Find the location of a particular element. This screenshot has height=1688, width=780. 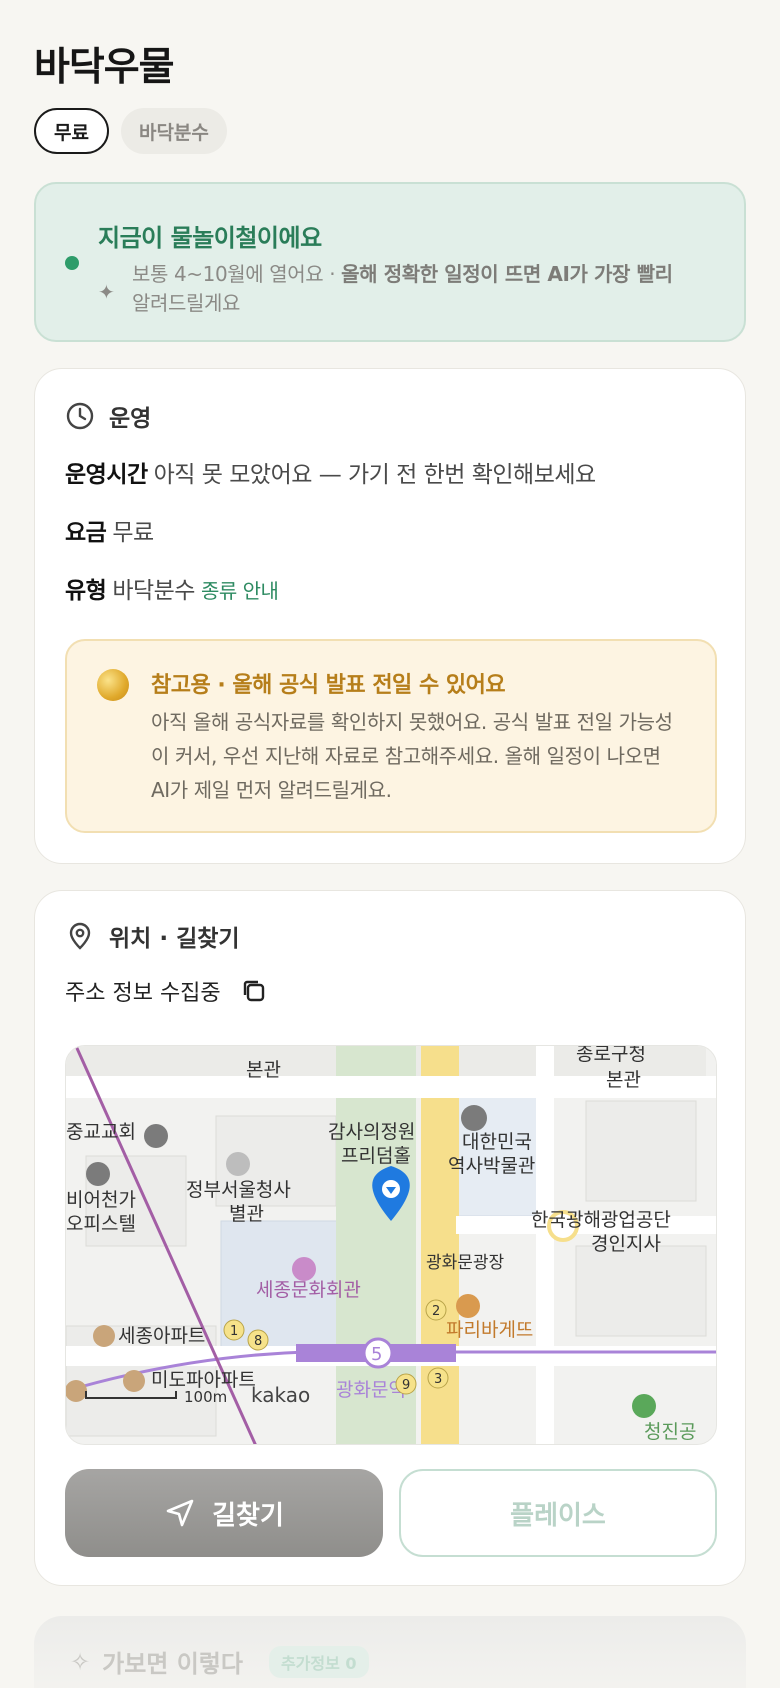

location-header: 위치 · 길찾기 is located at coordinates (152, 936).